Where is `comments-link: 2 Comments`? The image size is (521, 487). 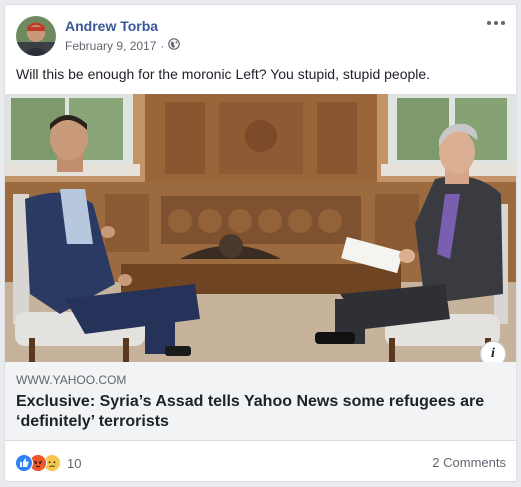 comments-link: 2 Comments is located at coordinates (469, 462).